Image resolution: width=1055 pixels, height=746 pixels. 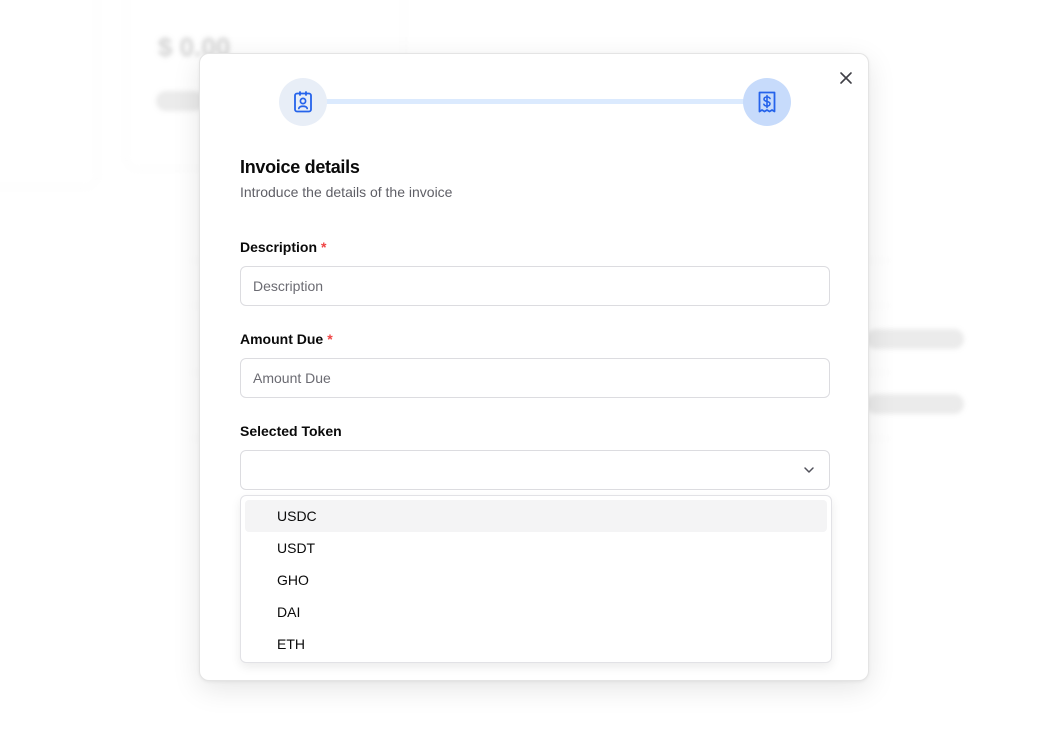 I want to click on description-label: Description *, so click(x=283, y=247).